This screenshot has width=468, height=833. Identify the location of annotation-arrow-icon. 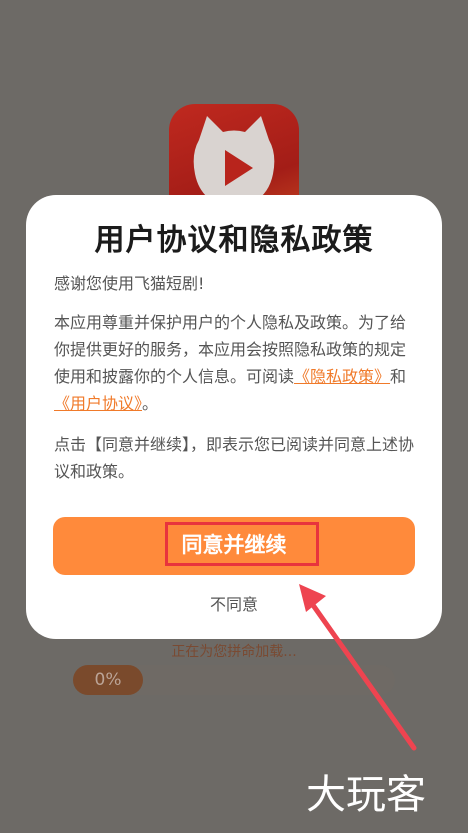
(358, 667).